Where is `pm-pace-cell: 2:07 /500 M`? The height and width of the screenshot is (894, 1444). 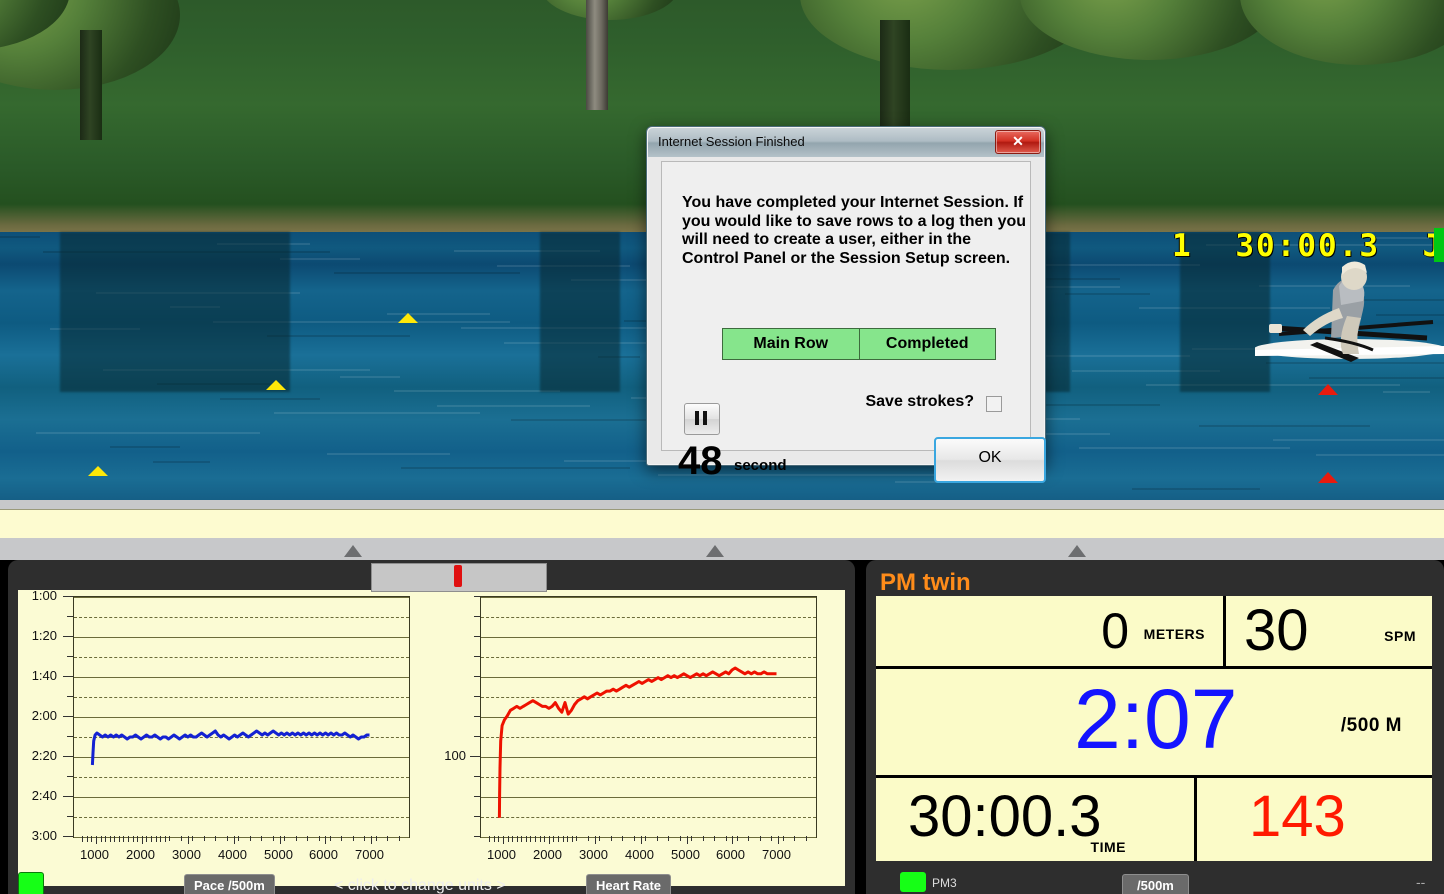
pm-pace-cell: 2:07 /500 M is located at coordinates (1154, 722).